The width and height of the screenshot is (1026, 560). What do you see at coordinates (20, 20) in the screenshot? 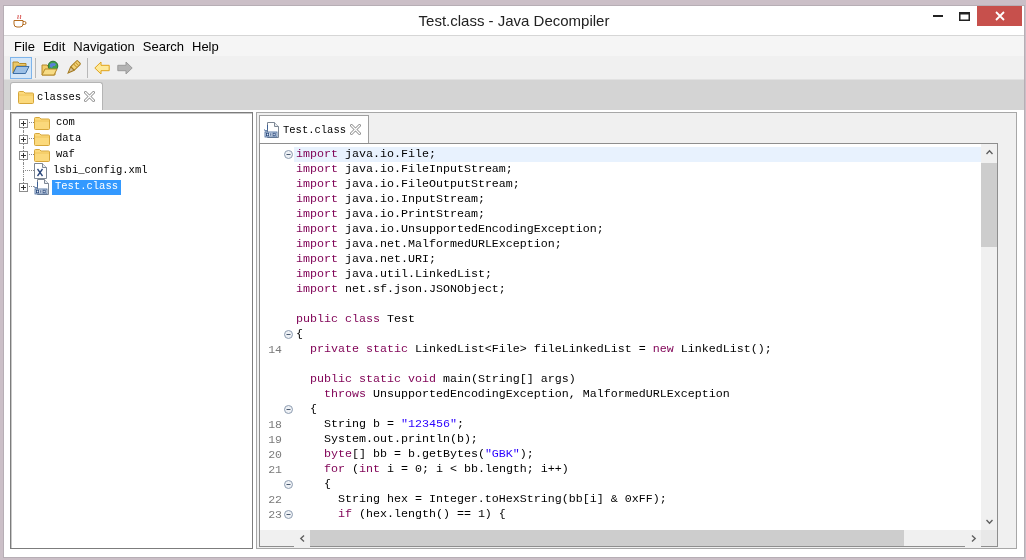
I see `coffee-cup-icon` at bounding box center [20, 20].